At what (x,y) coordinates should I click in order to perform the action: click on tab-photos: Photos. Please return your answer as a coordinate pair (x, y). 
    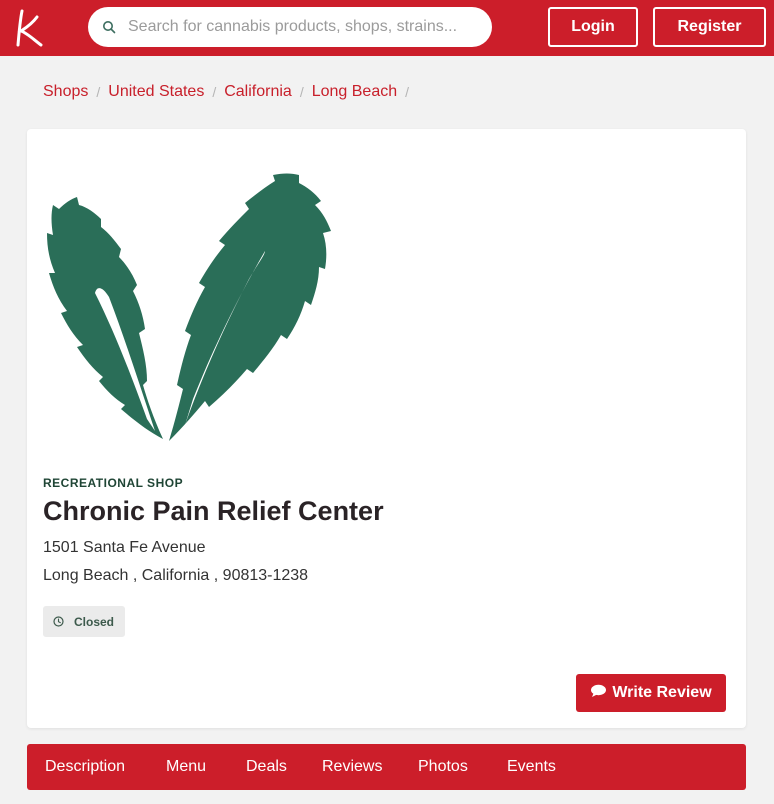
    Looking at the image, I should click on (443, 767).